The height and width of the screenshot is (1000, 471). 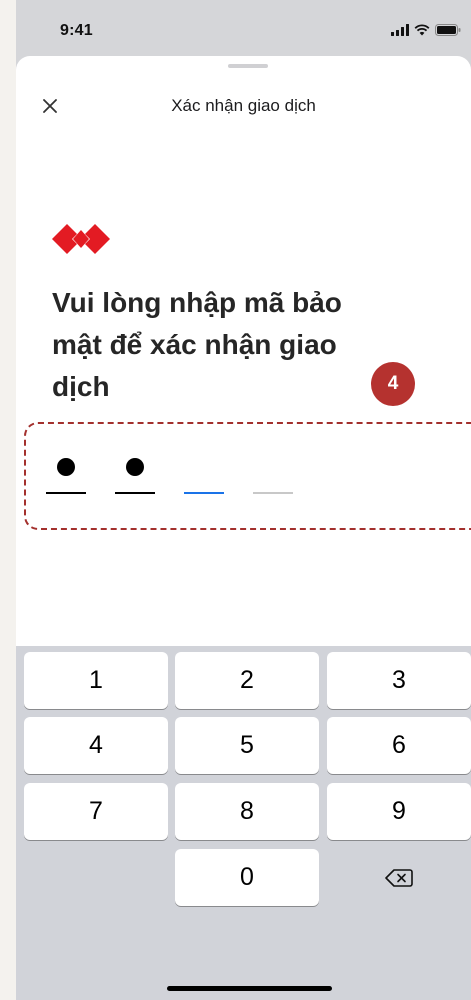 I want to click on status-icons, so click(x=426, y=30).